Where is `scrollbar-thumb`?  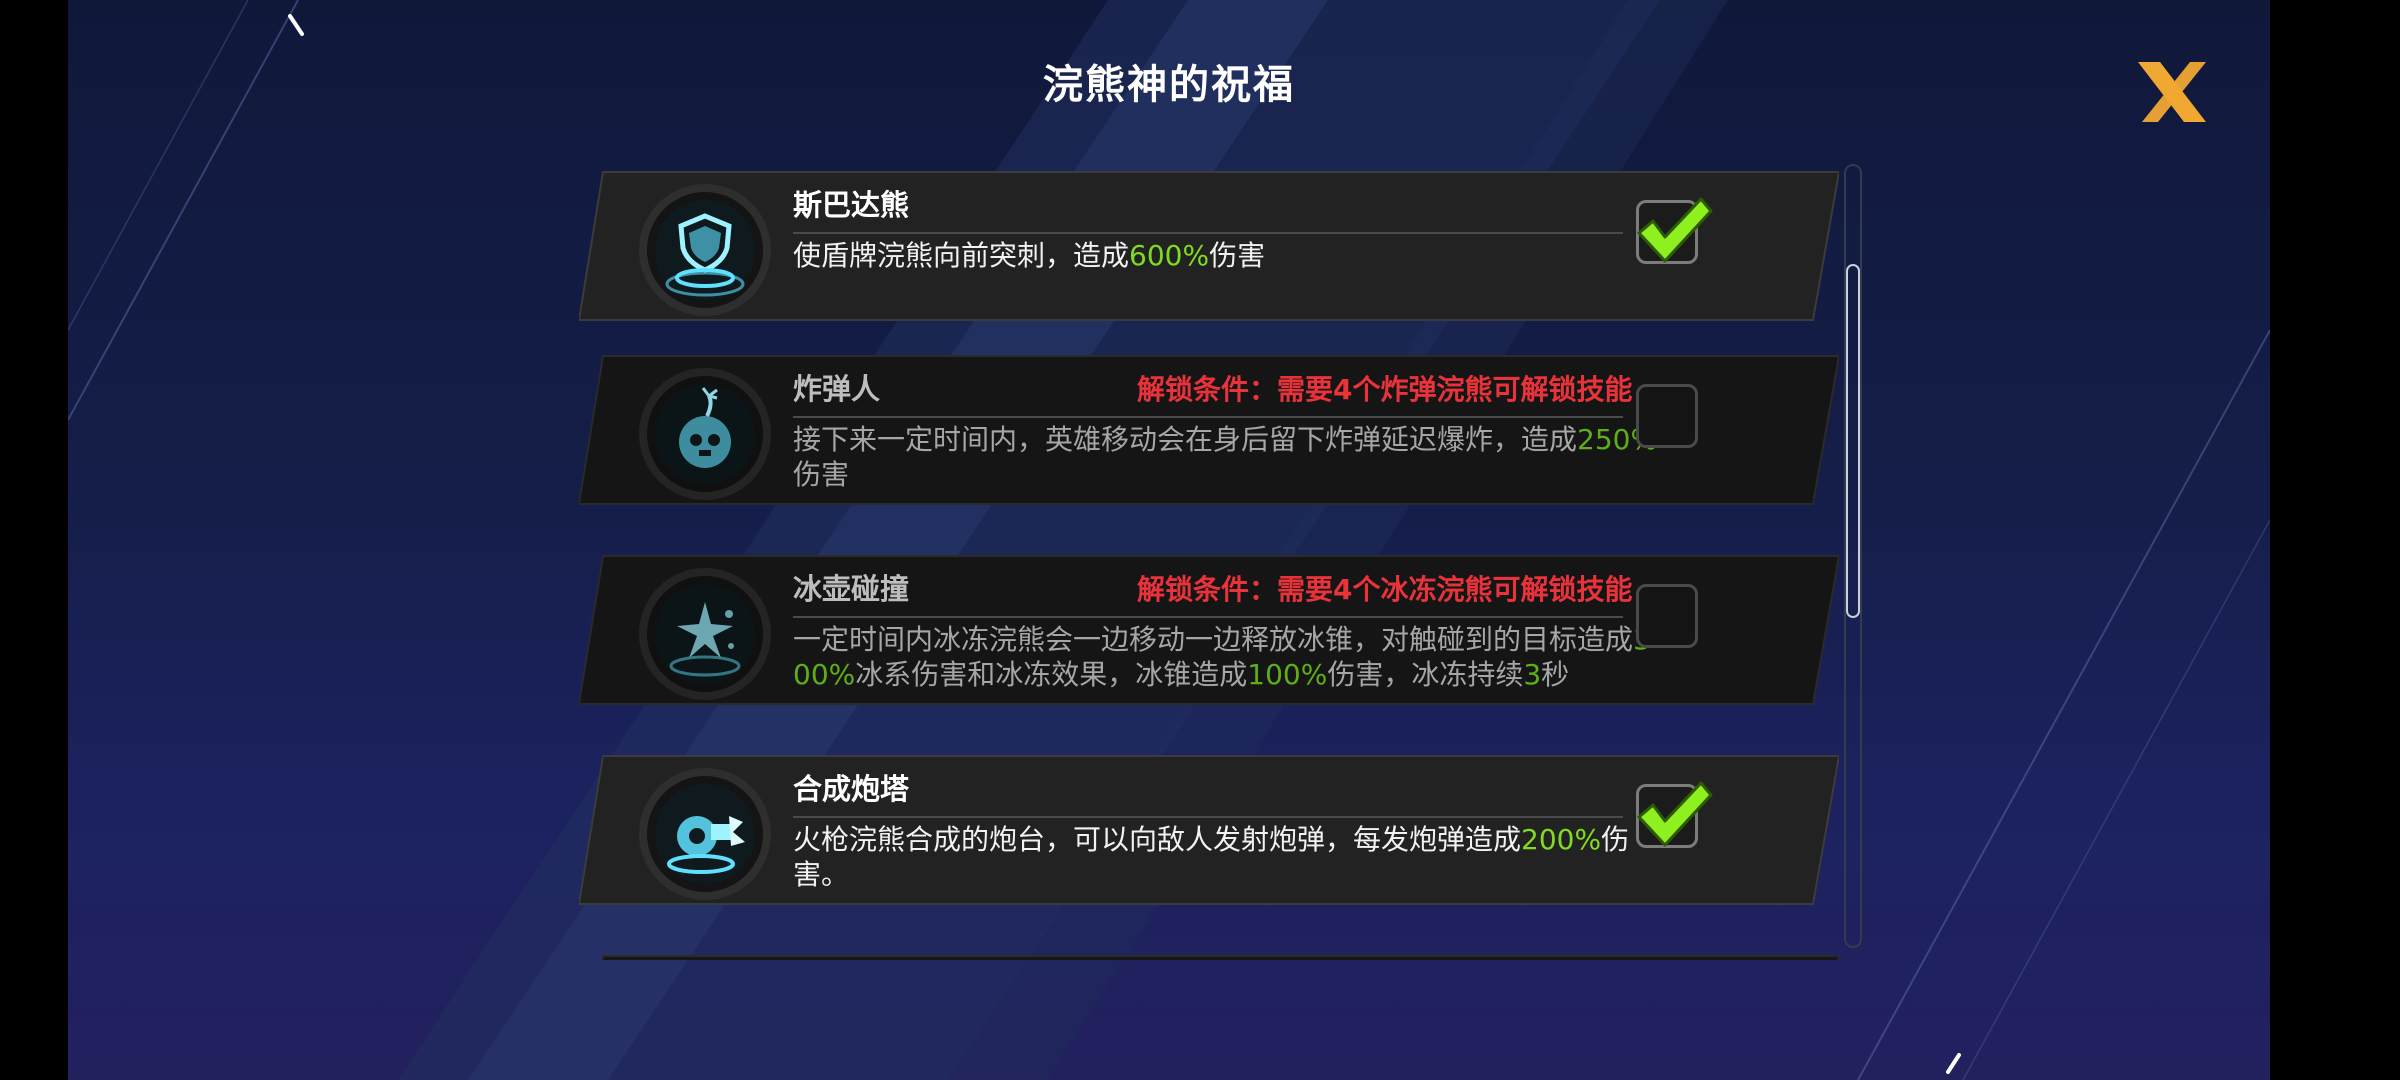
scrollbar-thumb is located at coordinates (1853, 441).